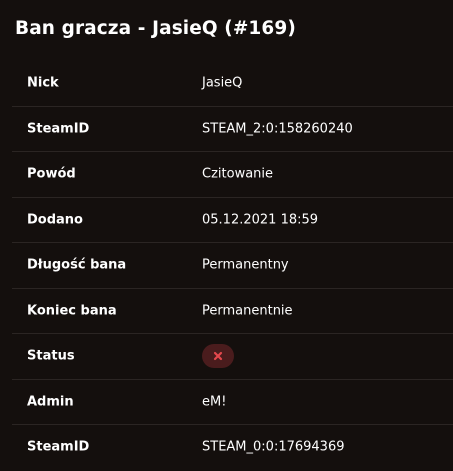 This screenshot has height=471, width=453. Describe the element at coordinates (77, 265) in the screenshot. I see `row-label: Długość bana` at that location.